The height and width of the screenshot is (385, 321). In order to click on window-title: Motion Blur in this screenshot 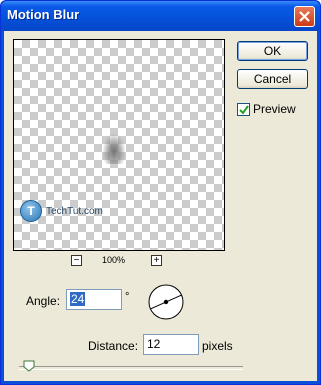, I will do `click(43, 14)`.